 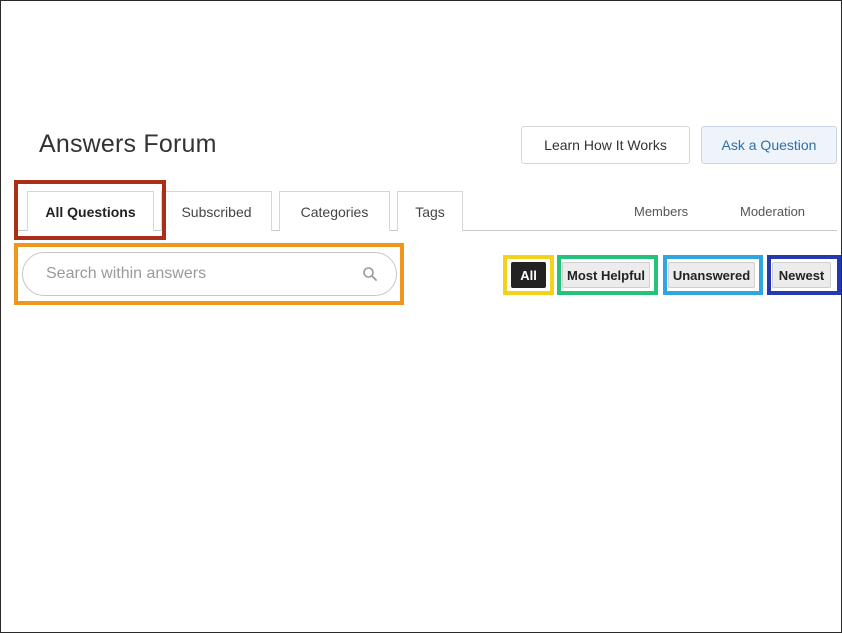 I want to click on filter-most-helpful-button: Most Helpful, so click(x=606, y=275).